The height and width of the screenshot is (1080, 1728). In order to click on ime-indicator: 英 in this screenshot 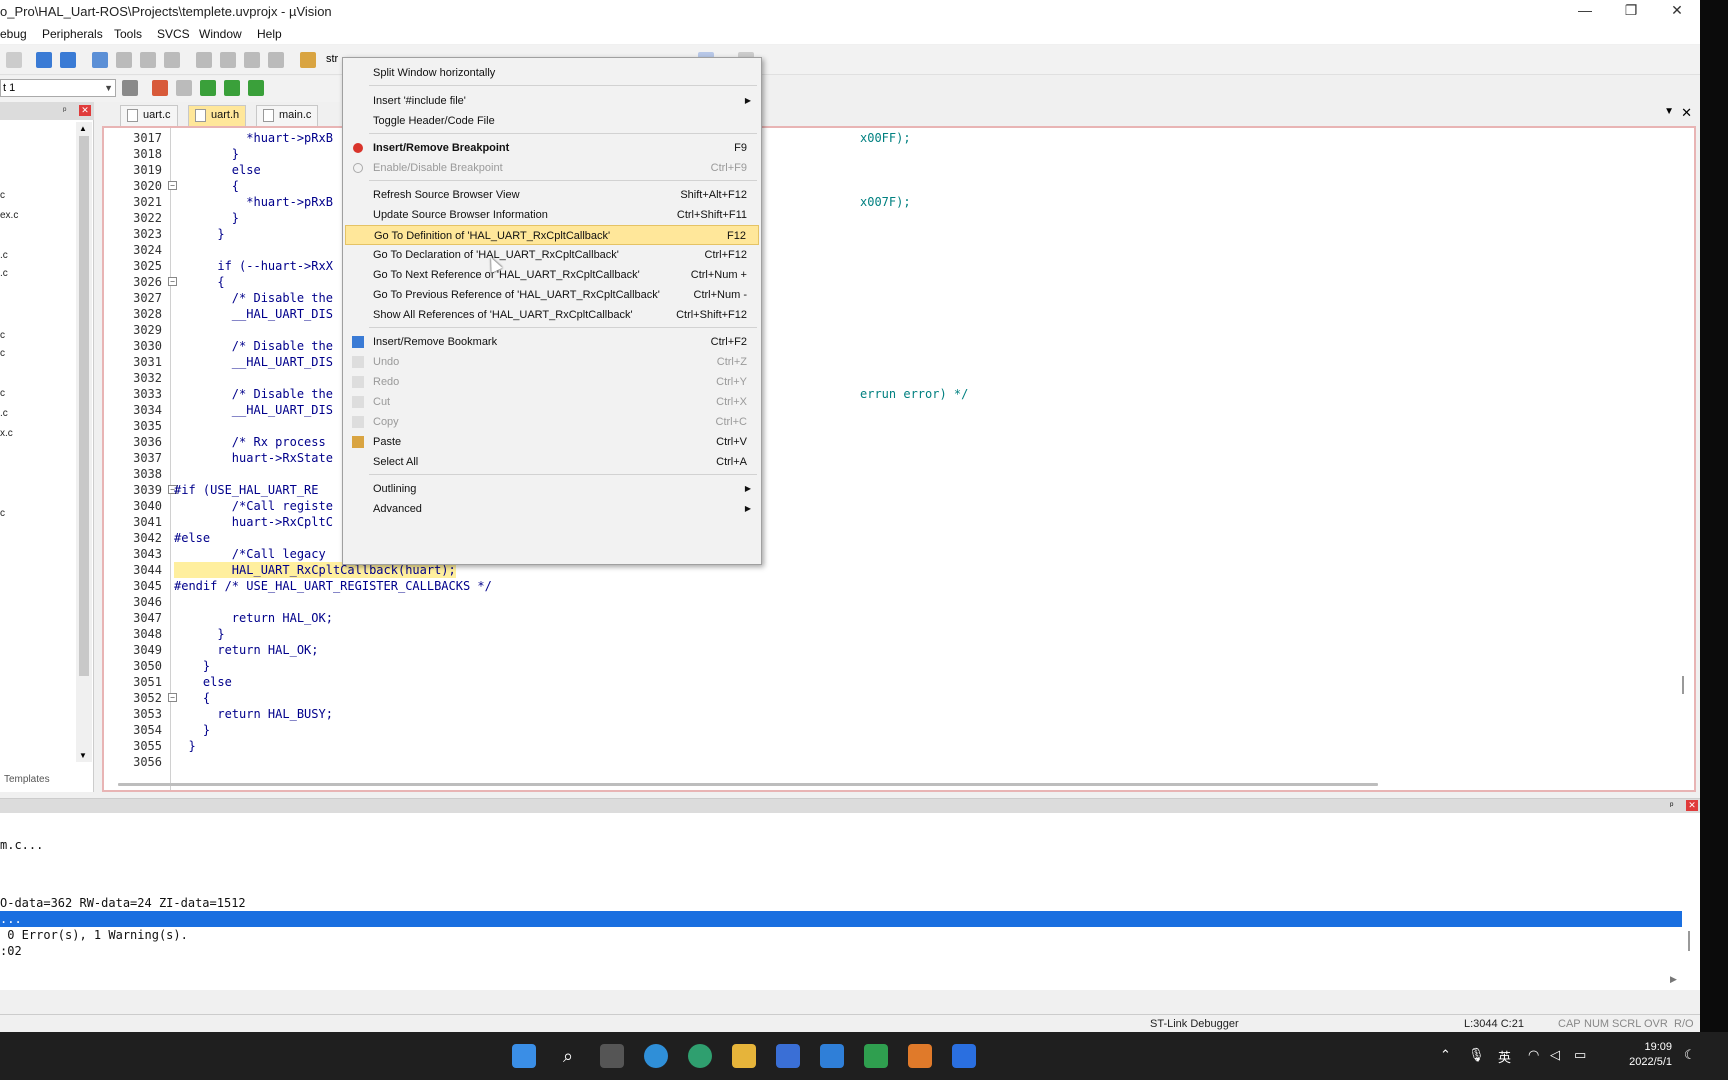, I will do `click(1504, 1056)`.